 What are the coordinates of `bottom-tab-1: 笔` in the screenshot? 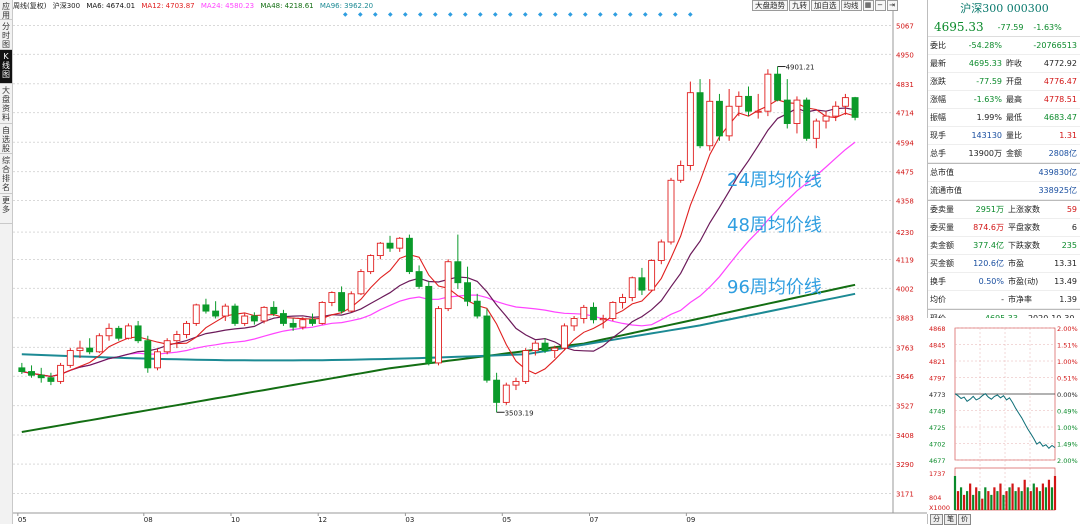 It's located at (950, 519).